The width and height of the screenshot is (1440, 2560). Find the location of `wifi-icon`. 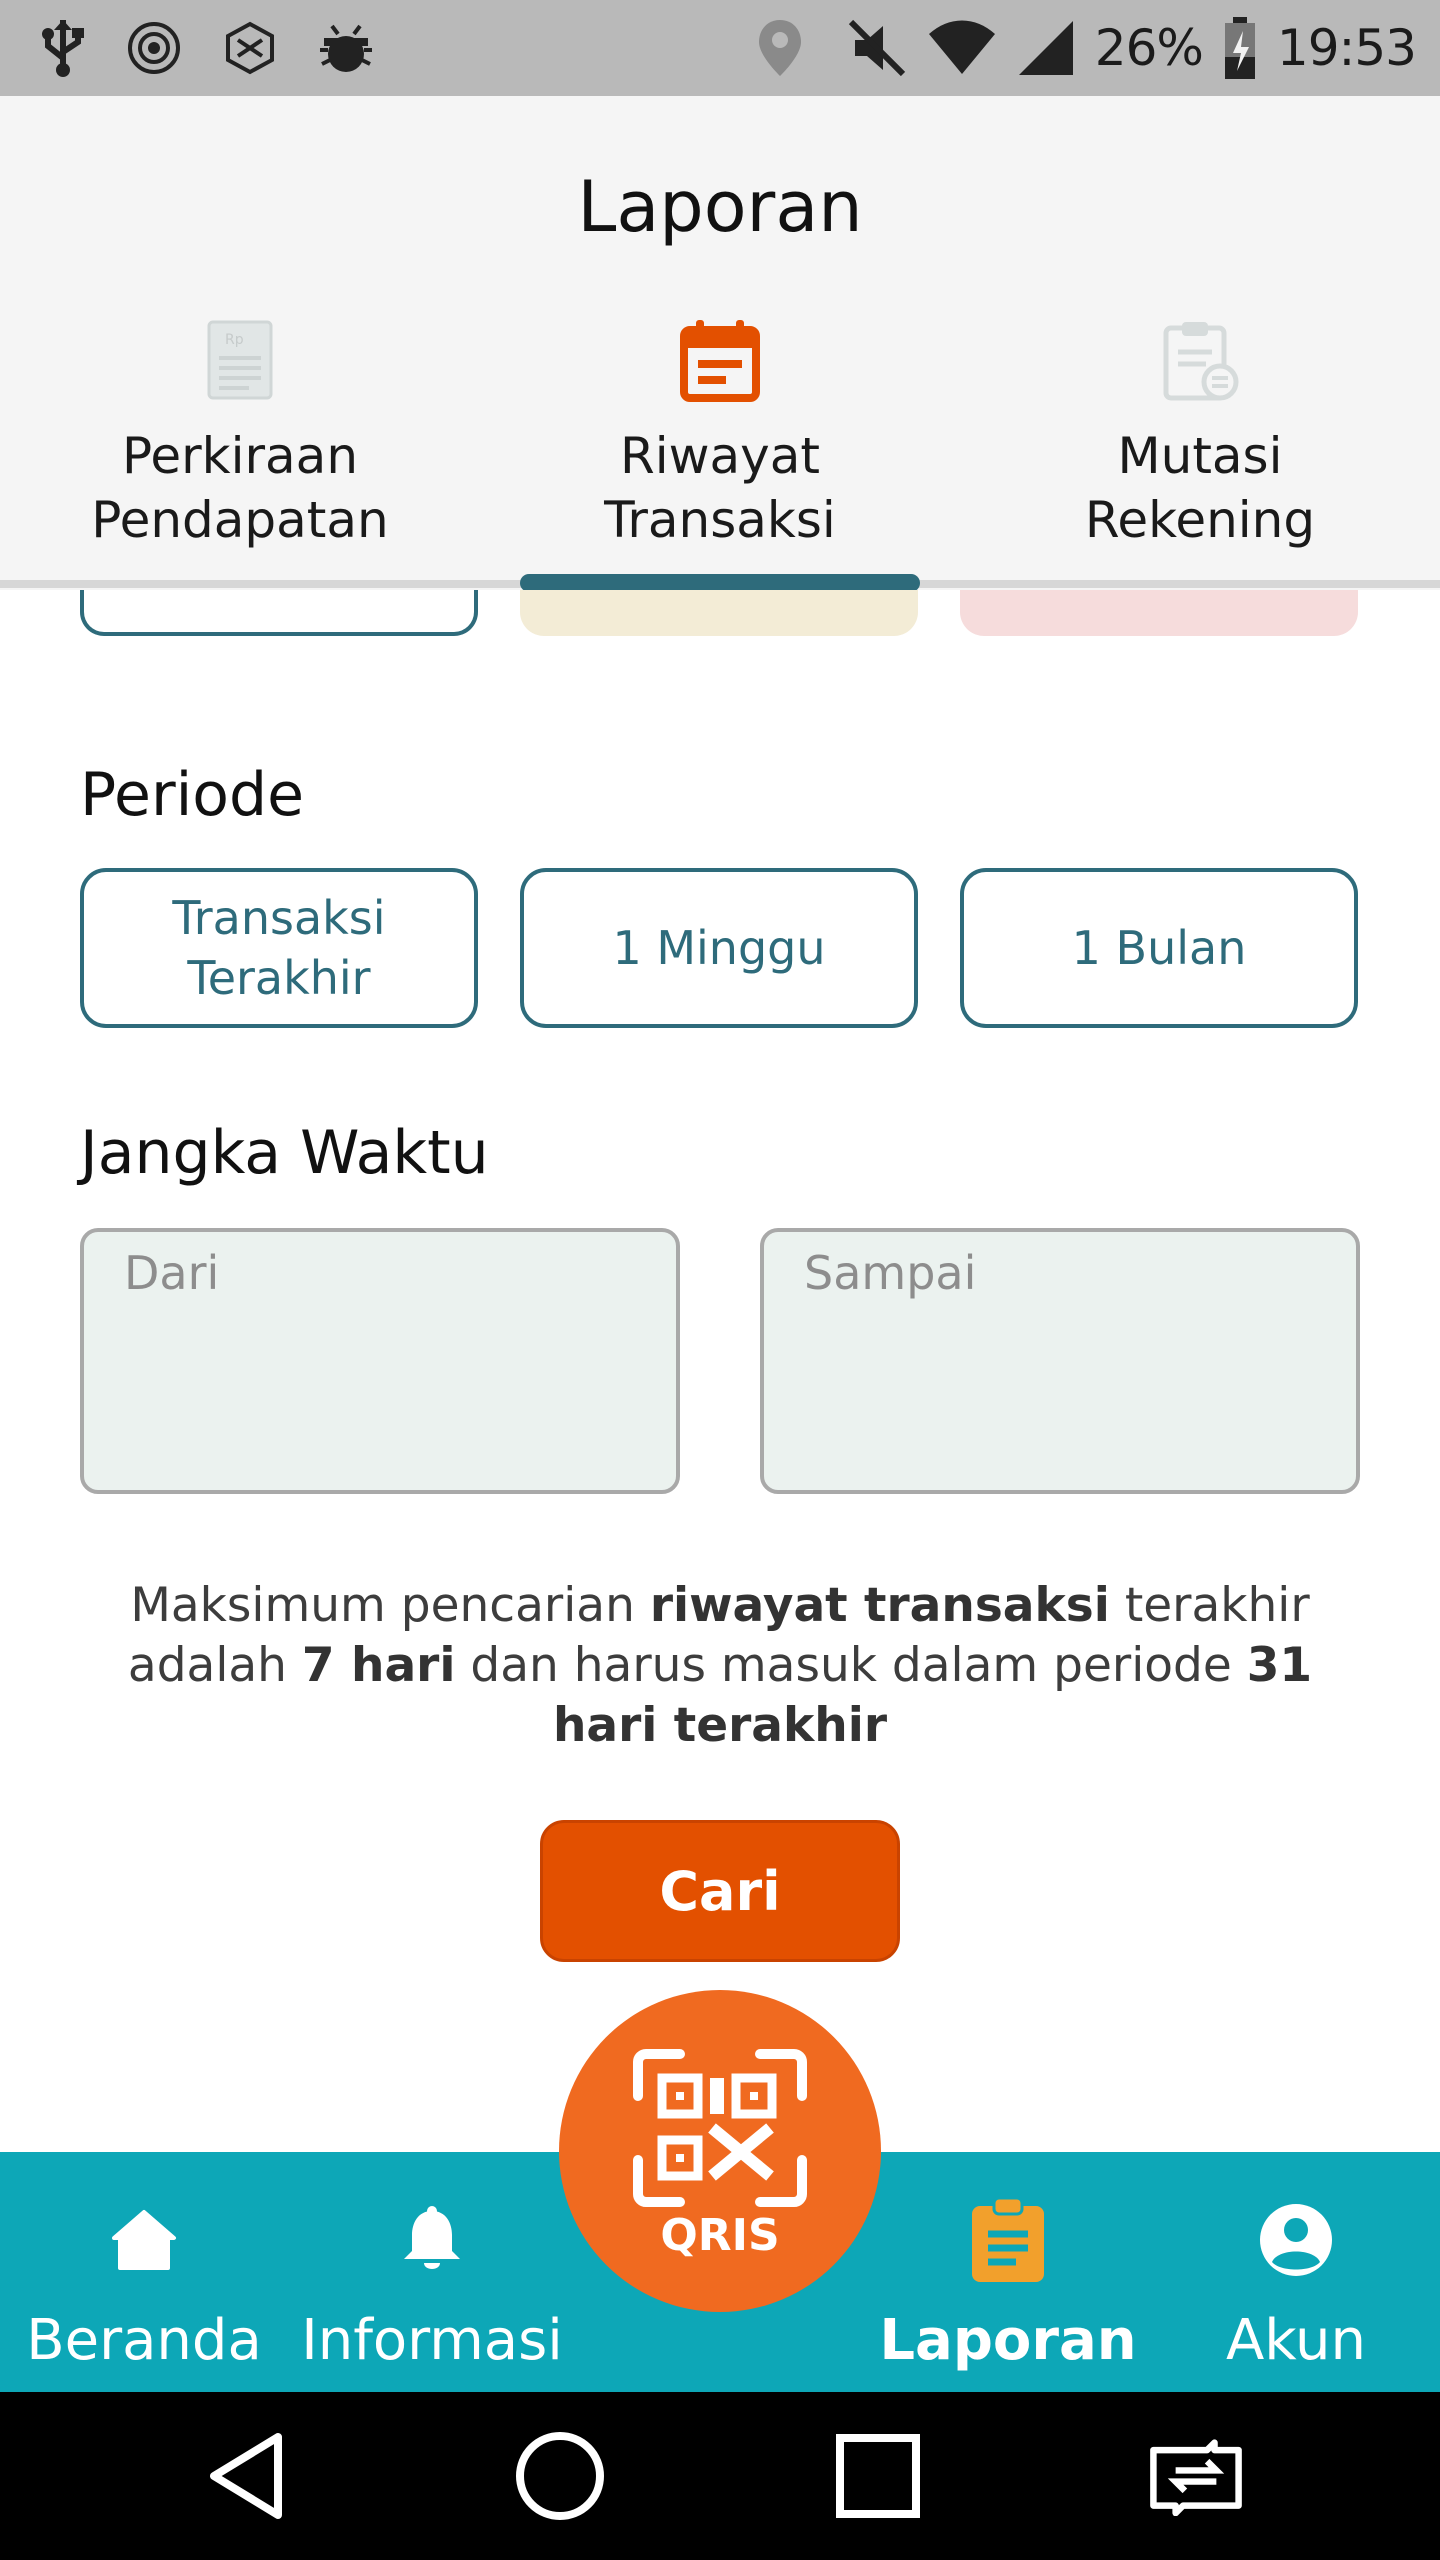

wifi-icon is located at coordinates (962, 48).